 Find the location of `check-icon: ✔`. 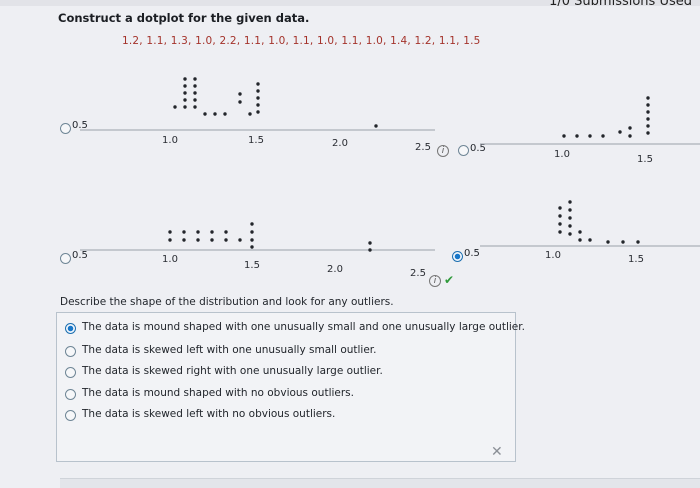

check-icon: ✔ is located at coordinates (449, 280).